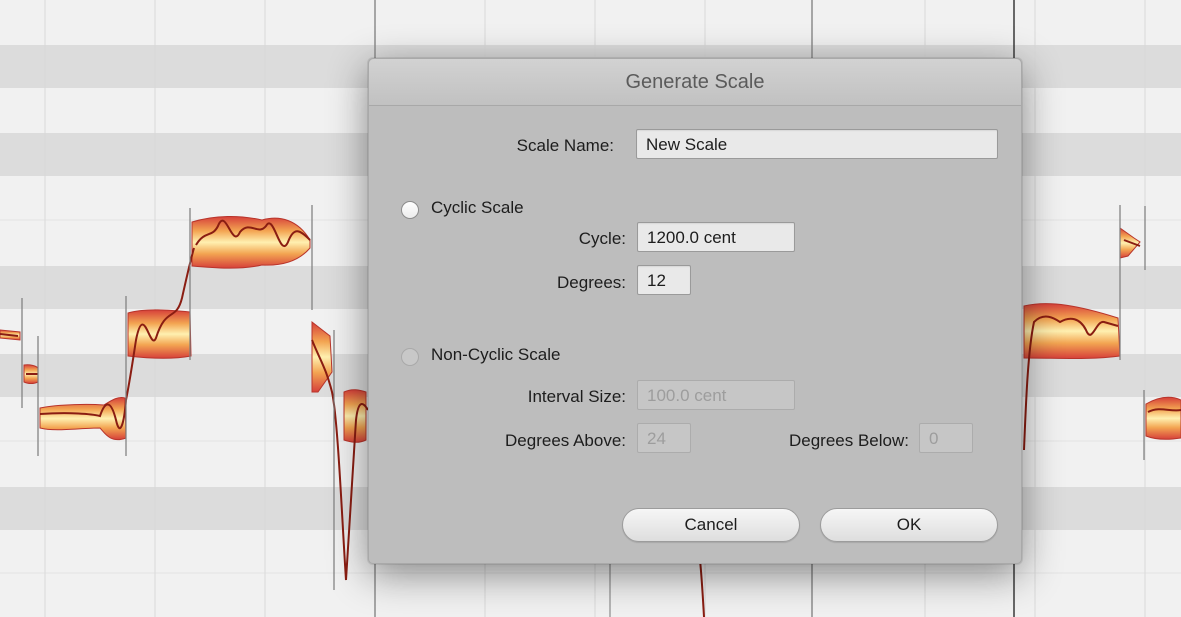 The width and height of the screenshot is (1181, 617). I want to click on scale-name-input: New Scale, so click(817, 144).